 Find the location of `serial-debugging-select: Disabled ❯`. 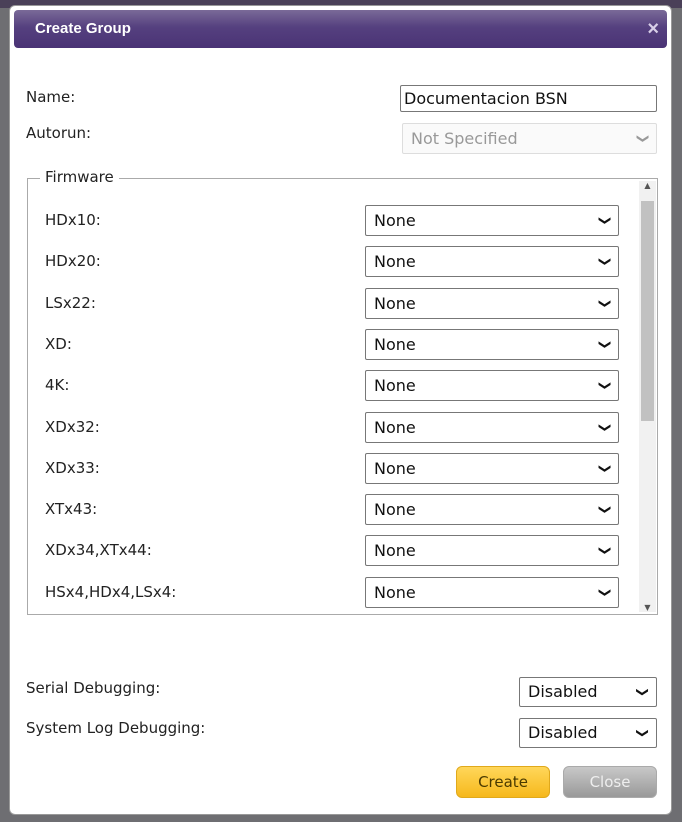

serial-debugging-select: Disabled ❯ is located at coordinates (588, 692).